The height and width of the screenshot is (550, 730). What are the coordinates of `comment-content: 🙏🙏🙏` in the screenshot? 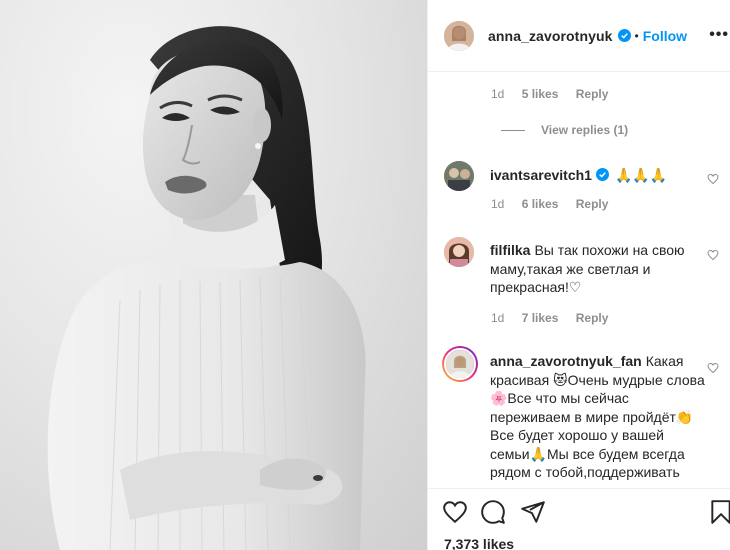 It's located at (641, 175).